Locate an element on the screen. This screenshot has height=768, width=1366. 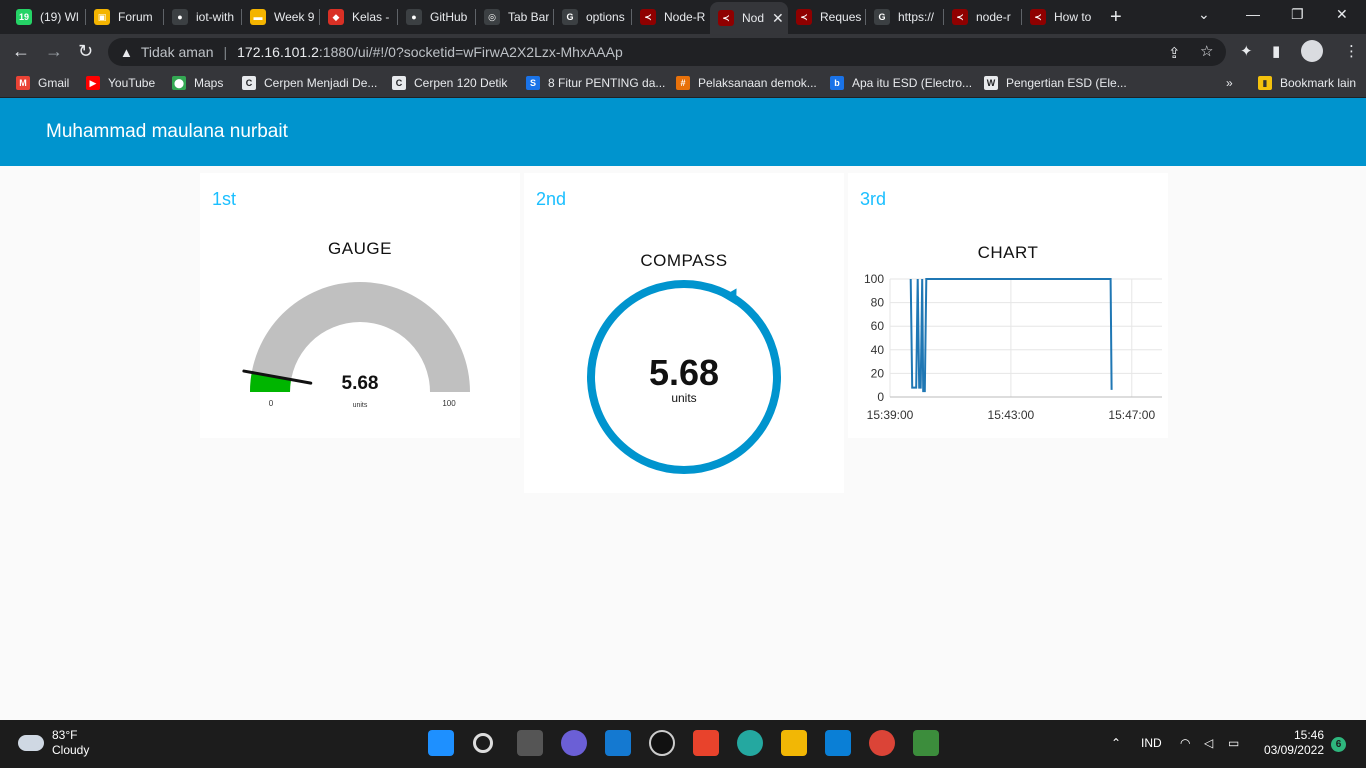
dell-icon is located at coordinates (662, 743).